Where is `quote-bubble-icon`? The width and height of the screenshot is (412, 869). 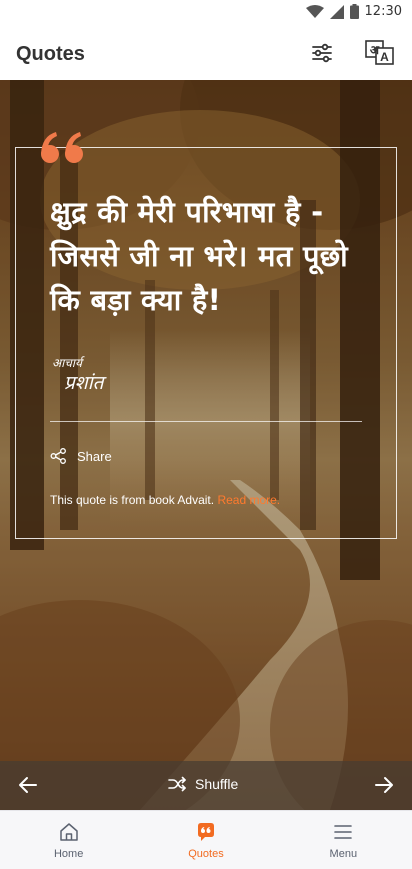
quote-bubble-icon is located at coordinates (205, 832).